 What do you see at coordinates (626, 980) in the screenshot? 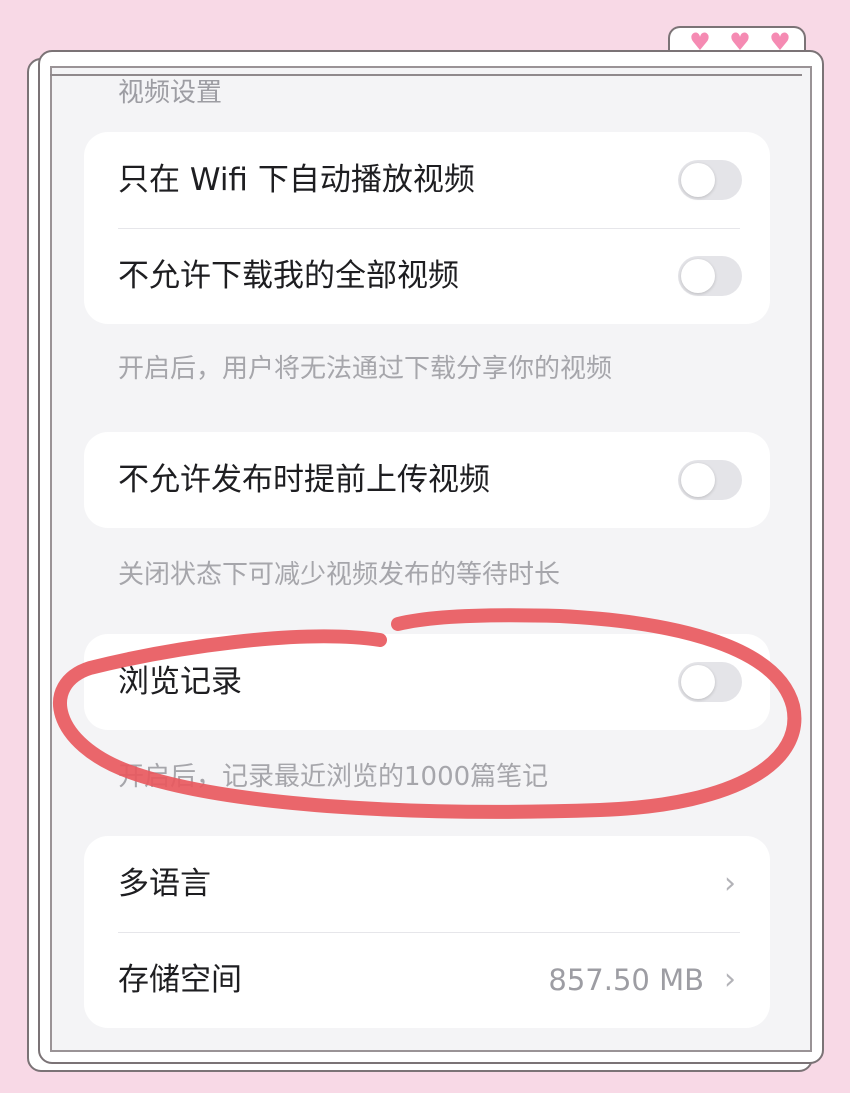
I see `storage-size-value: 857.50 MB` at bounding box center [626, 980].